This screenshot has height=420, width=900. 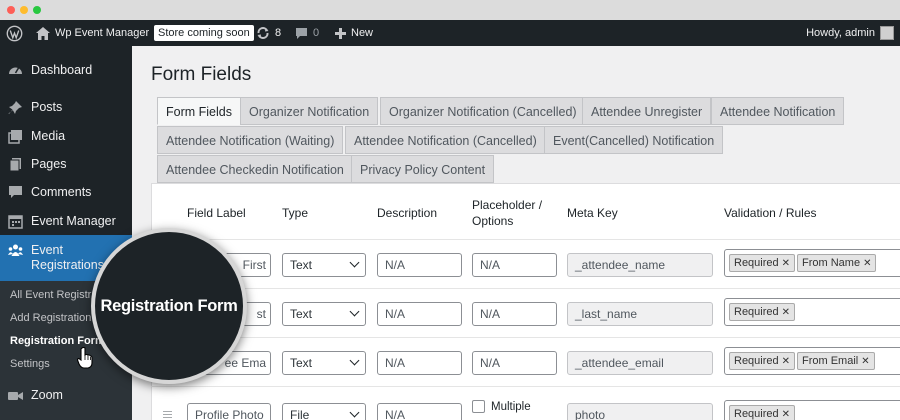 What do you see at coordinates (830, 361) in the screenshot?
I see `rule-tag-label: From Email` at bounding box center [830, 361].